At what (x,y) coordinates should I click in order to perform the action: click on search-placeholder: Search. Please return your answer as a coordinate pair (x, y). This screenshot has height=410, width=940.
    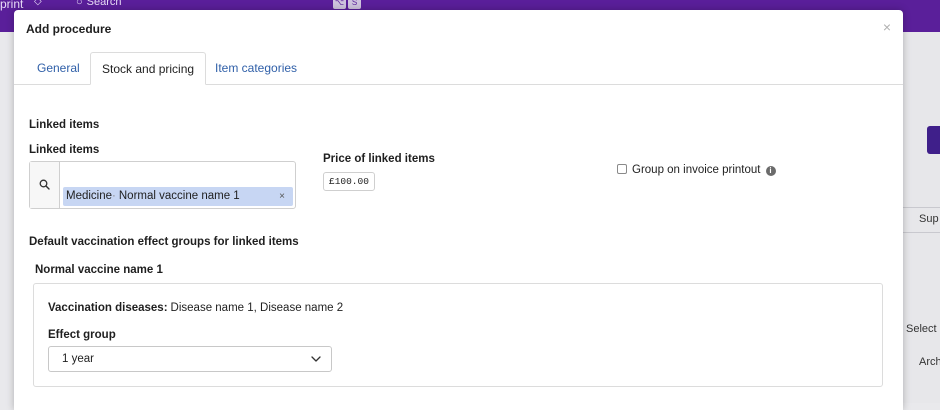
    Looking at the image, I should click on (104, 4).